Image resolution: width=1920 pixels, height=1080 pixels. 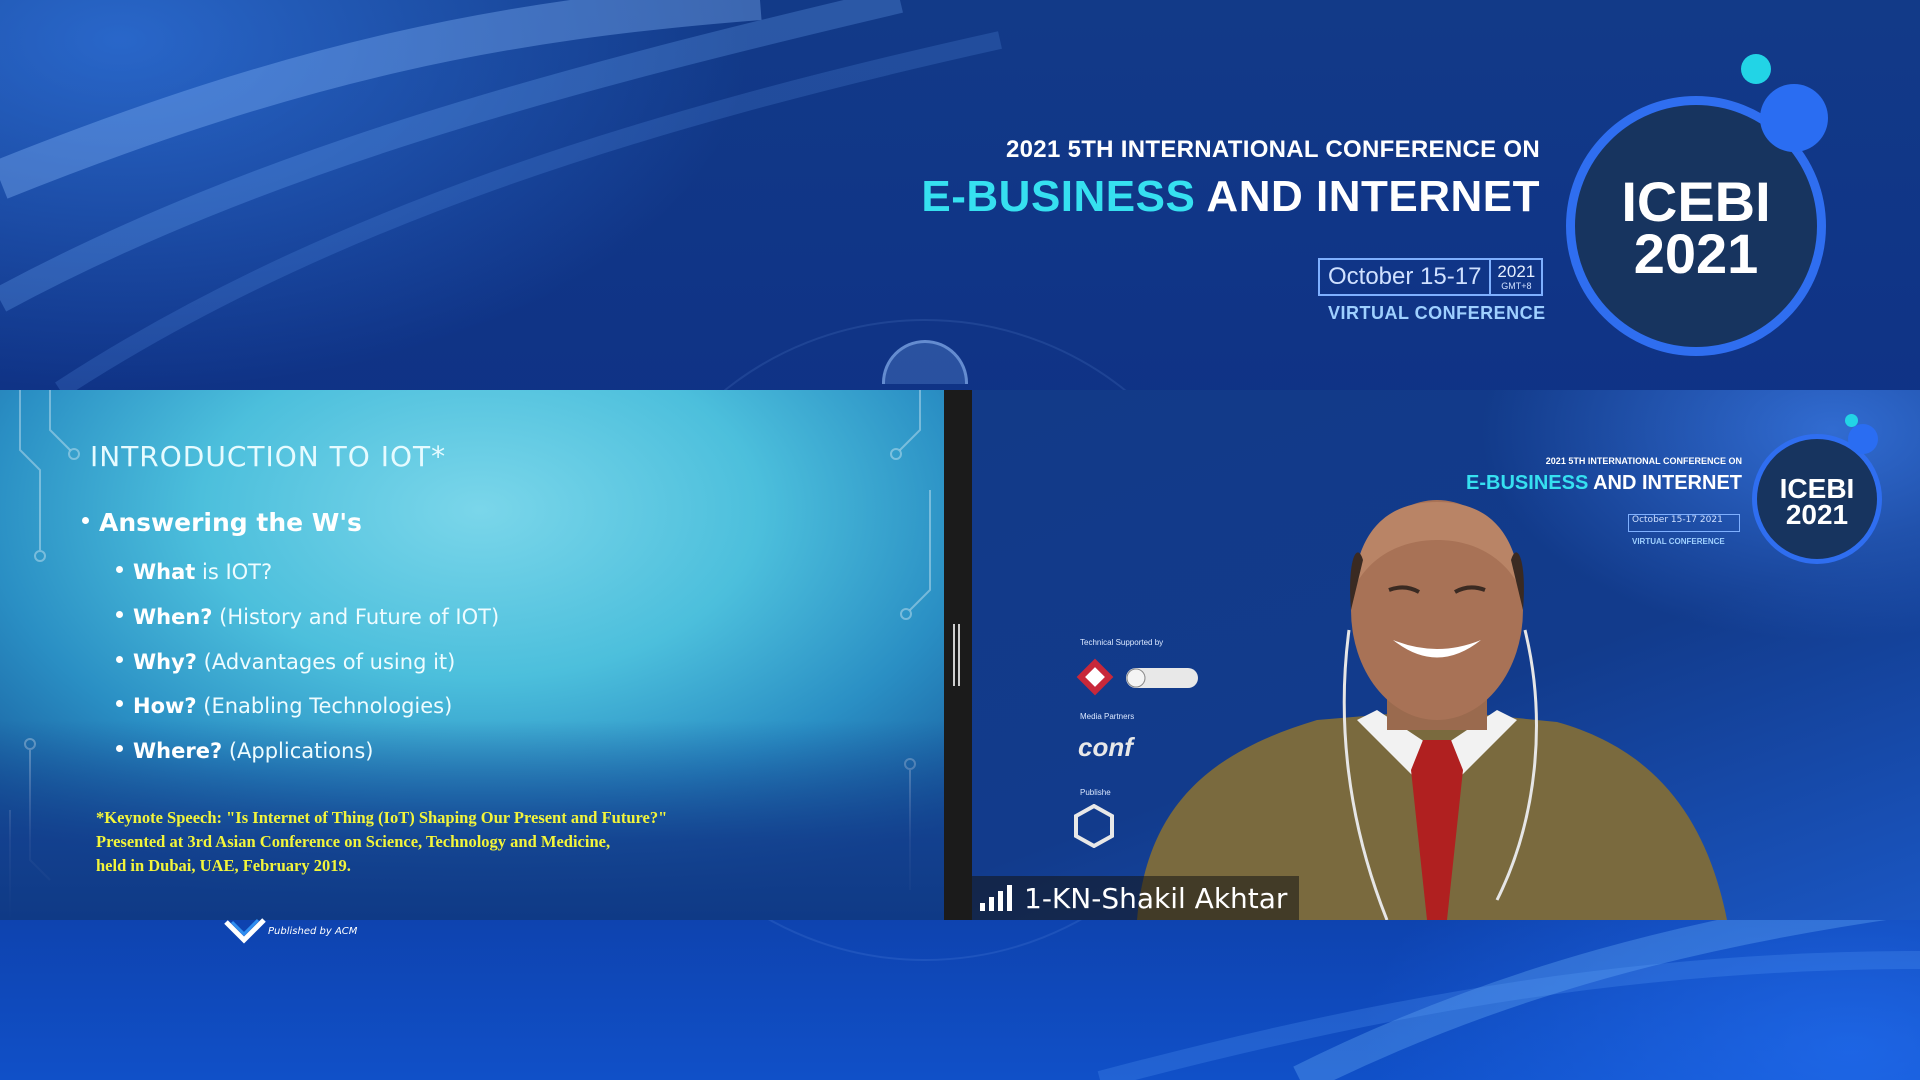 What do you see at coordinates (1516, 271) in the screenshot?
I see `date-year: 2021` at bounding box center [1516, 271].